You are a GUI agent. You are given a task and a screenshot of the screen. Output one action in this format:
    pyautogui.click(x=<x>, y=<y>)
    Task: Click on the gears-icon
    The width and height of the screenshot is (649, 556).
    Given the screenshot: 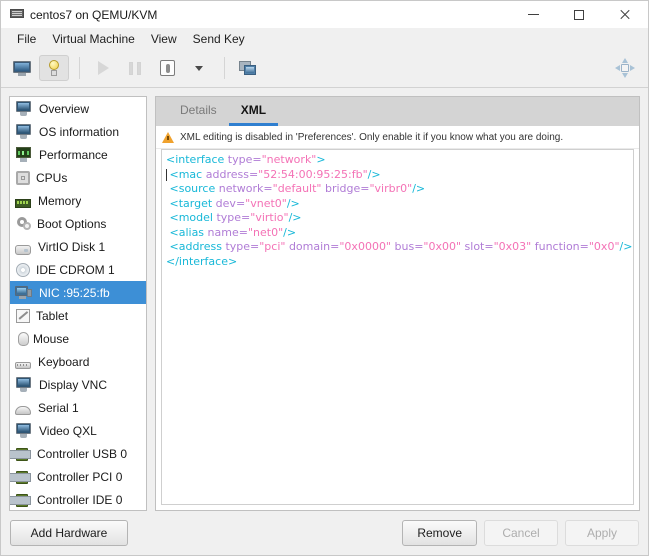 What is the action you would take?
    pyautogui.click(x=23, y=223)
    